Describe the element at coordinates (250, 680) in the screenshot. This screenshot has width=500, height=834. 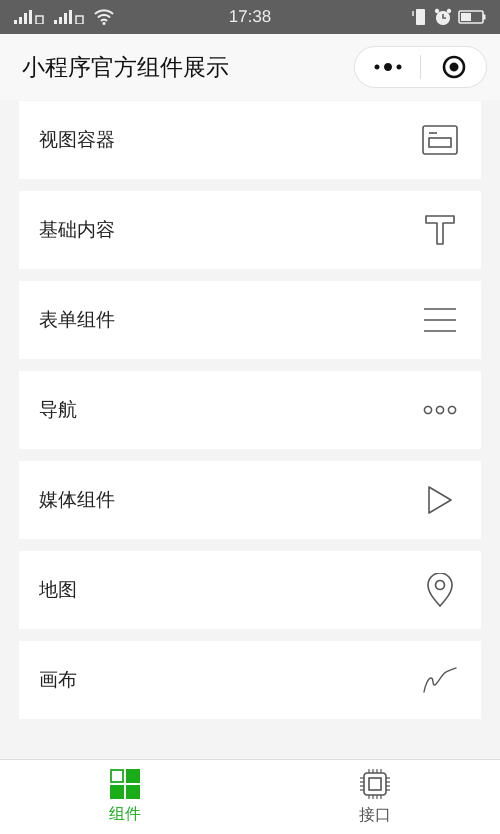
I see `list-item: 画布` at that location.